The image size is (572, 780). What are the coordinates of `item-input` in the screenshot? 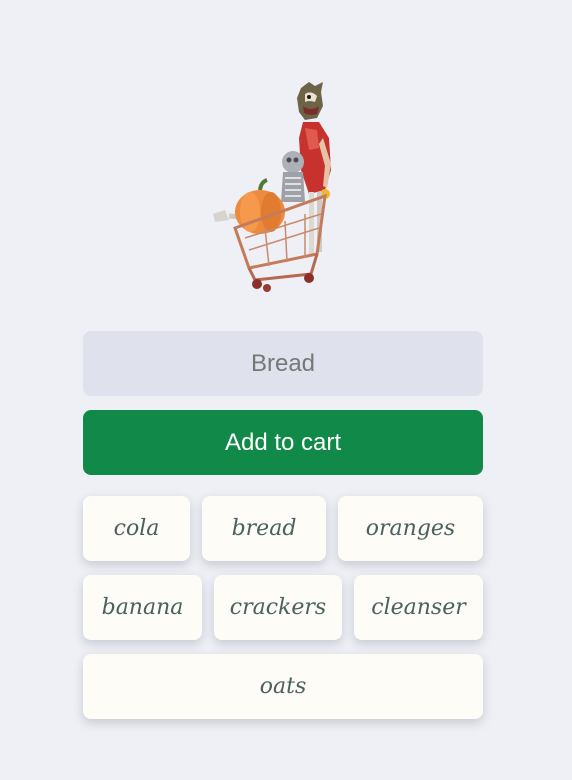 It's located at (283, 363).